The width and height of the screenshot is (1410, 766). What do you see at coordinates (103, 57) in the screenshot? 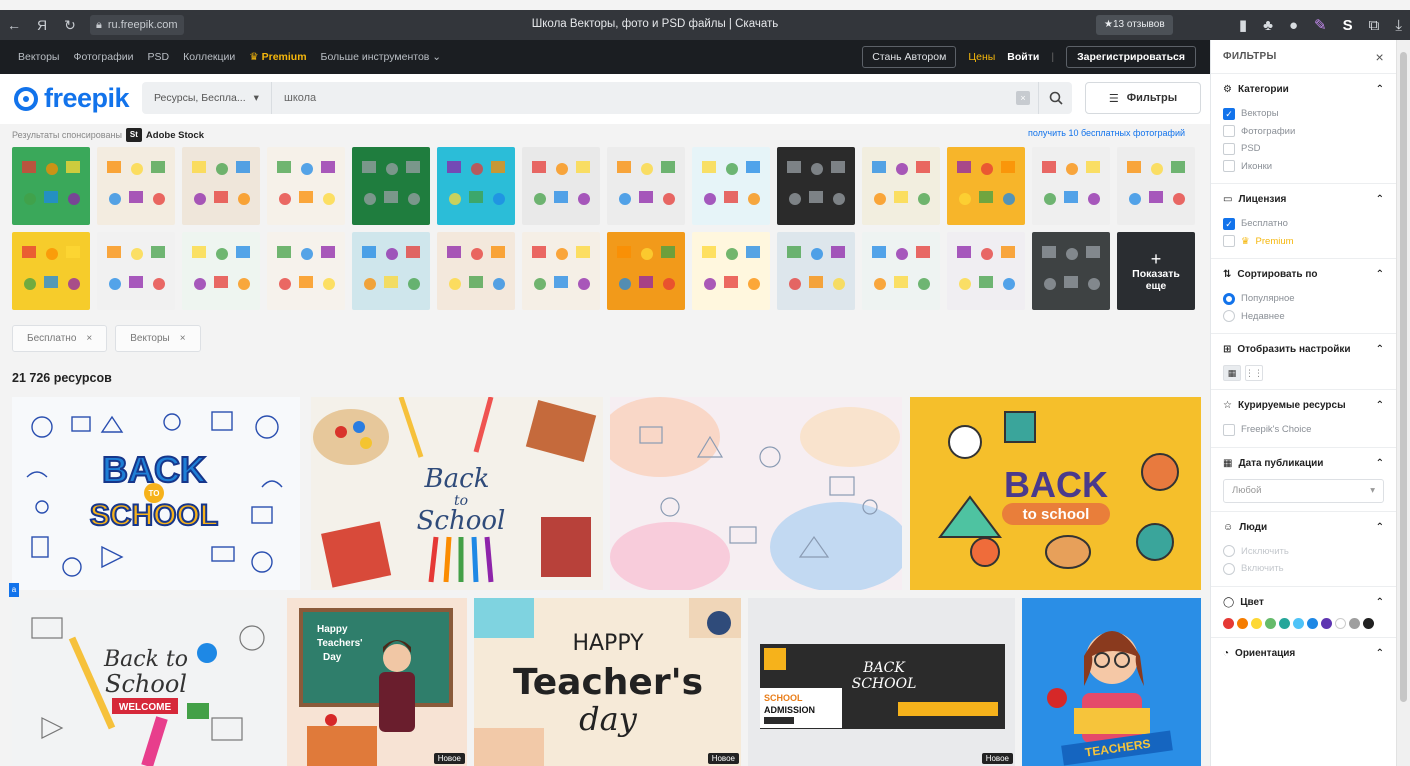
I see `nav-photos: Фотографии` at bounding box center [103, 57].